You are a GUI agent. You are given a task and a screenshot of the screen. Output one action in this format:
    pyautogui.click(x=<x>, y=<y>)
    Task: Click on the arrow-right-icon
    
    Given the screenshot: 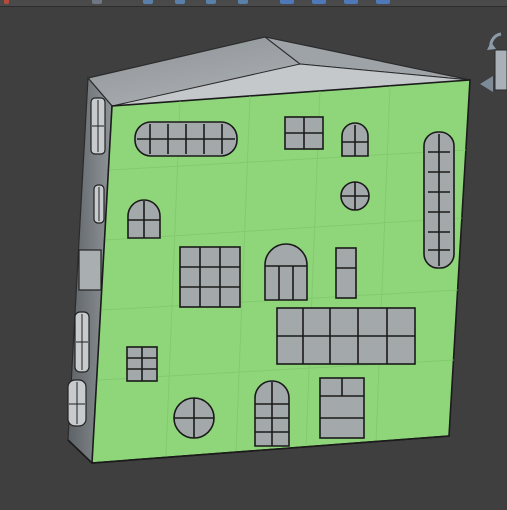 What is the action you would take?
    pyautogui.click(x=180, y=2)
    